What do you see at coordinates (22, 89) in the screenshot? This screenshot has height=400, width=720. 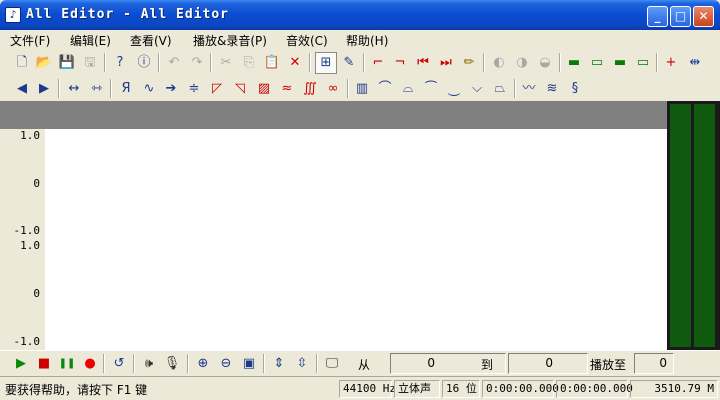 I see `wave-shrink-icon: ◀` at bounding box center [22, 89].